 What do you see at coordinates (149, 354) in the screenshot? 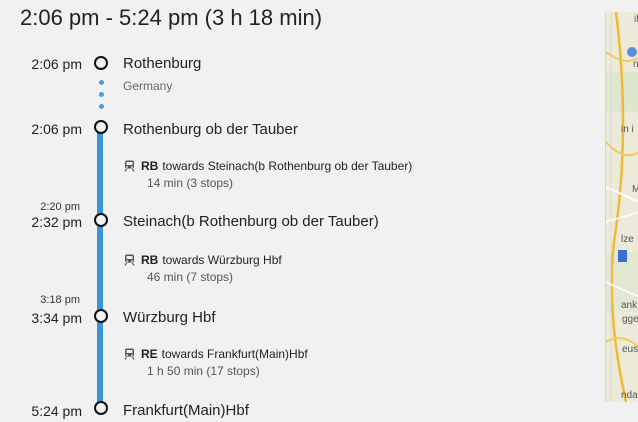
I see `train-type: RE` at bounding box center [149, 354].